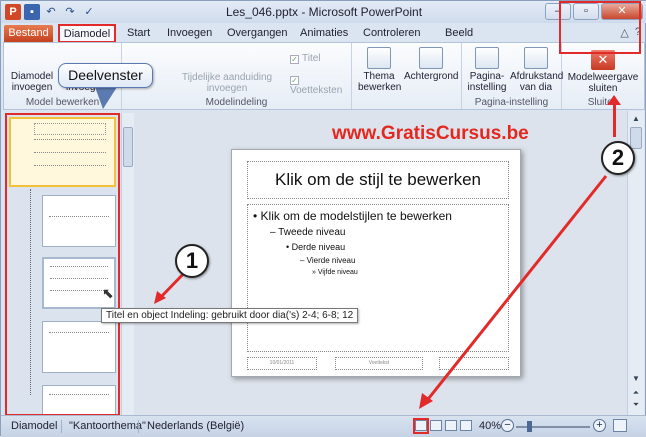 This screenshot has width=646, height=437. I want to click on achtergrond-button: Achtergrond, so click(431, 64).